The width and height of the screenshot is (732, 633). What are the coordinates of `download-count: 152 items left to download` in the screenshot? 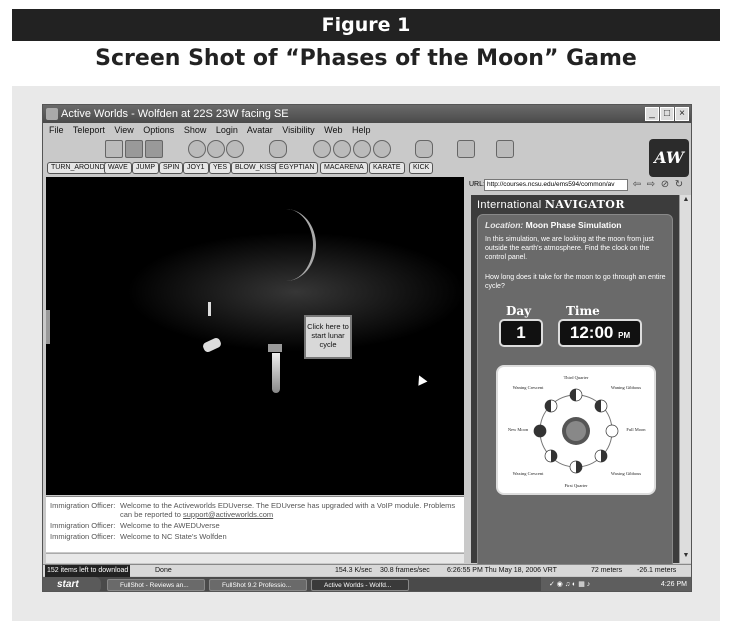 It's located at (88, 571).